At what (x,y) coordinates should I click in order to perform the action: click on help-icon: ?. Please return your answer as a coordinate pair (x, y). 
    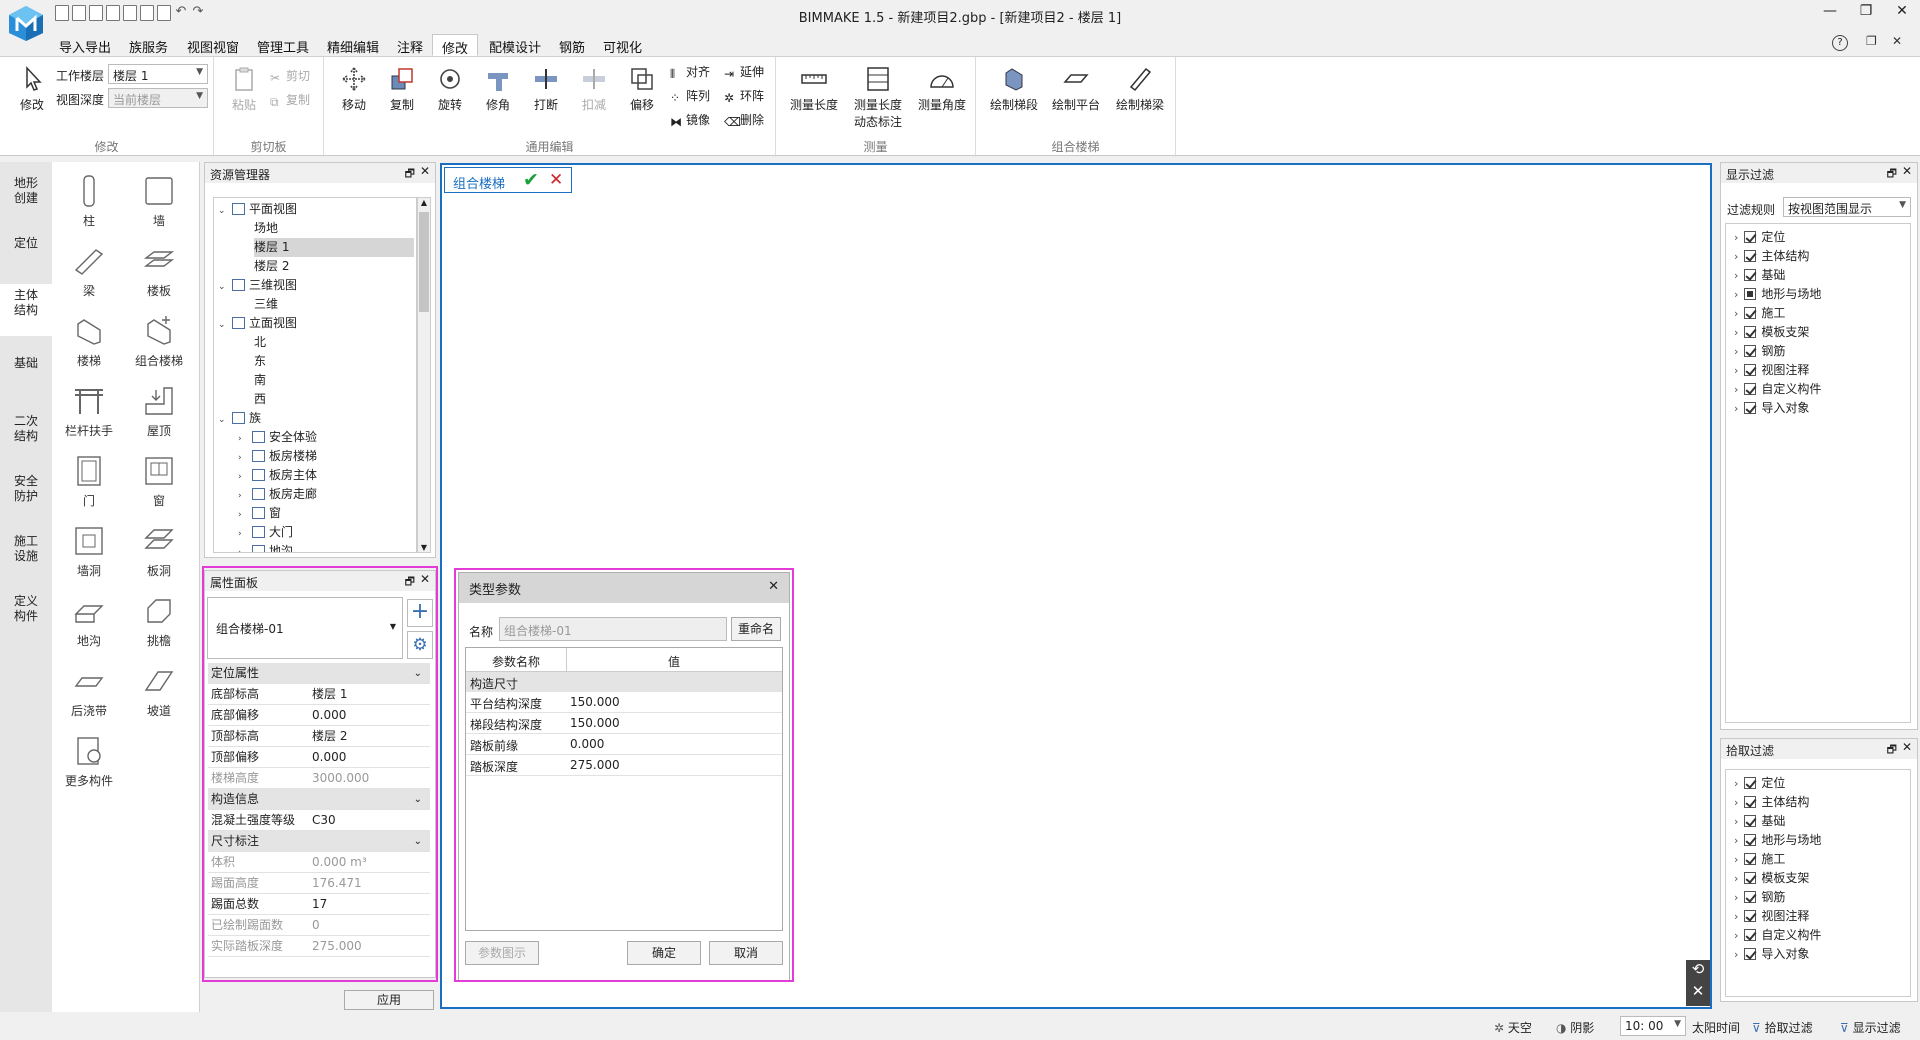
    Looking at the image, I should click on (1840, 43).